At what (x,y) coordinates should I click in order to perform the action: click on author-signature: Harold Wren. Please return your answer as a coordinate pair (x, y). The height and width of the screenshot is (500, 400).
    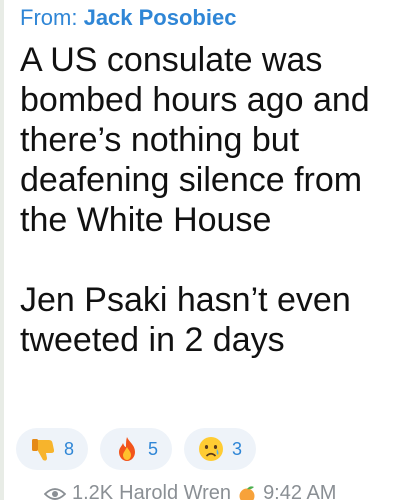
    Looking at the image, I should click on (175, 491).